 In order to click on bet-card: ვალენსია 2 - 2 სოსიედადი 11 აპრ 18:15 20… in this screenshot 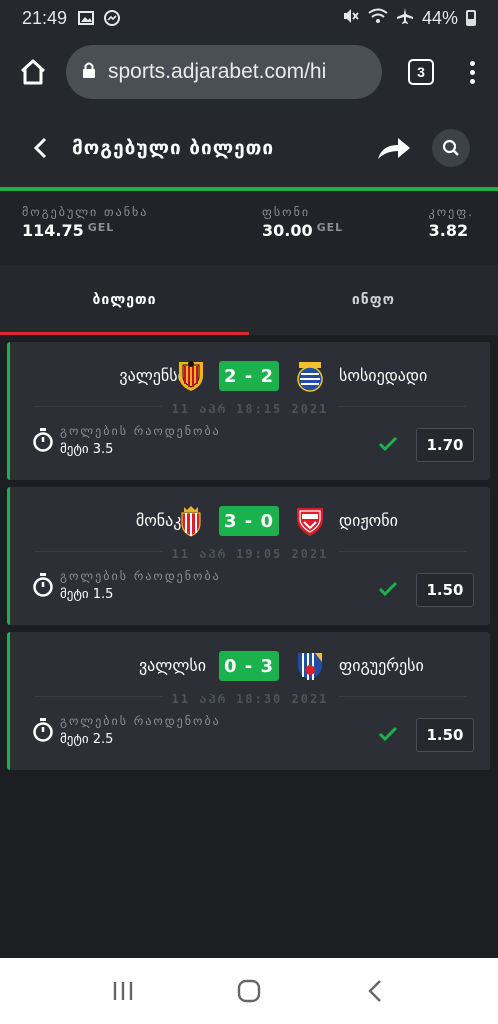, I will do `click(248, 411)`.